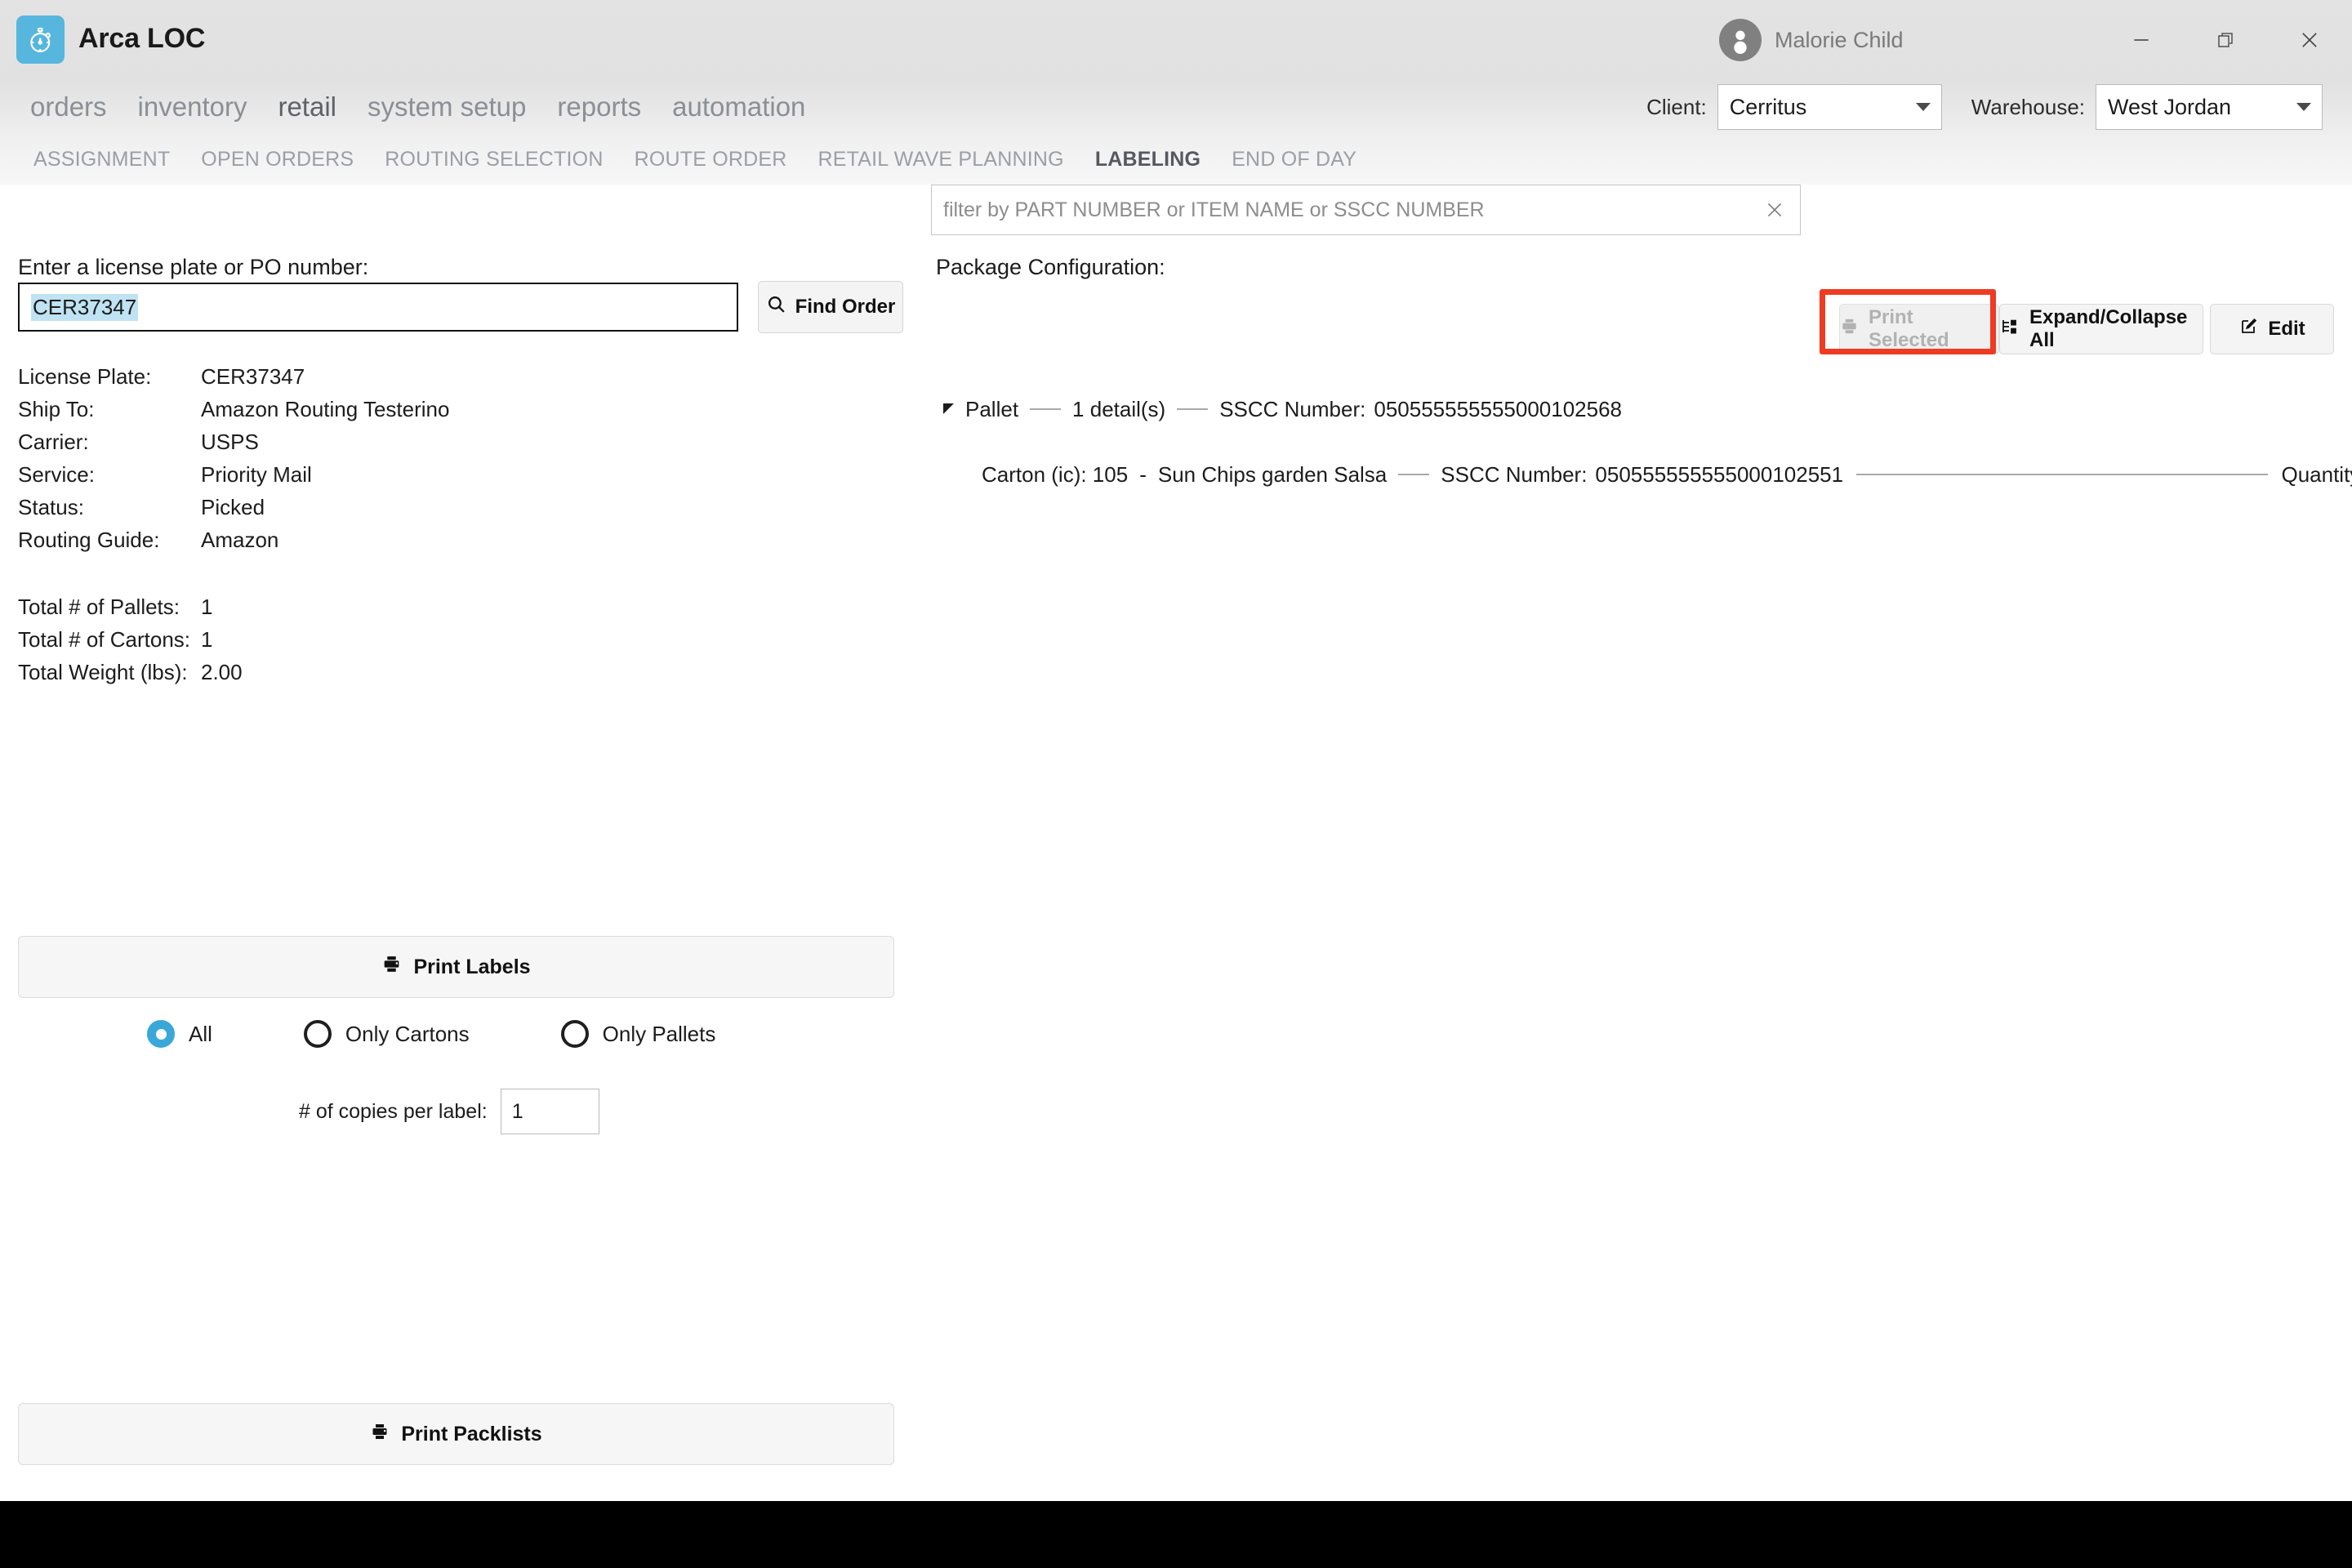 The image size is (2352, 1568). What do you see at coordinates (393, 1111) in the screenshot?
I see `copies-label: # of copies per label:` at bounding box center [393, 1111].